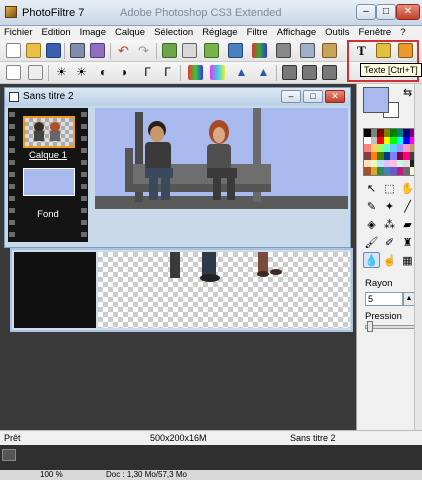 The height and width of the screenshot is (480, 422). I want to click on swap-colors-icon: ⇆, so click(407, 92).